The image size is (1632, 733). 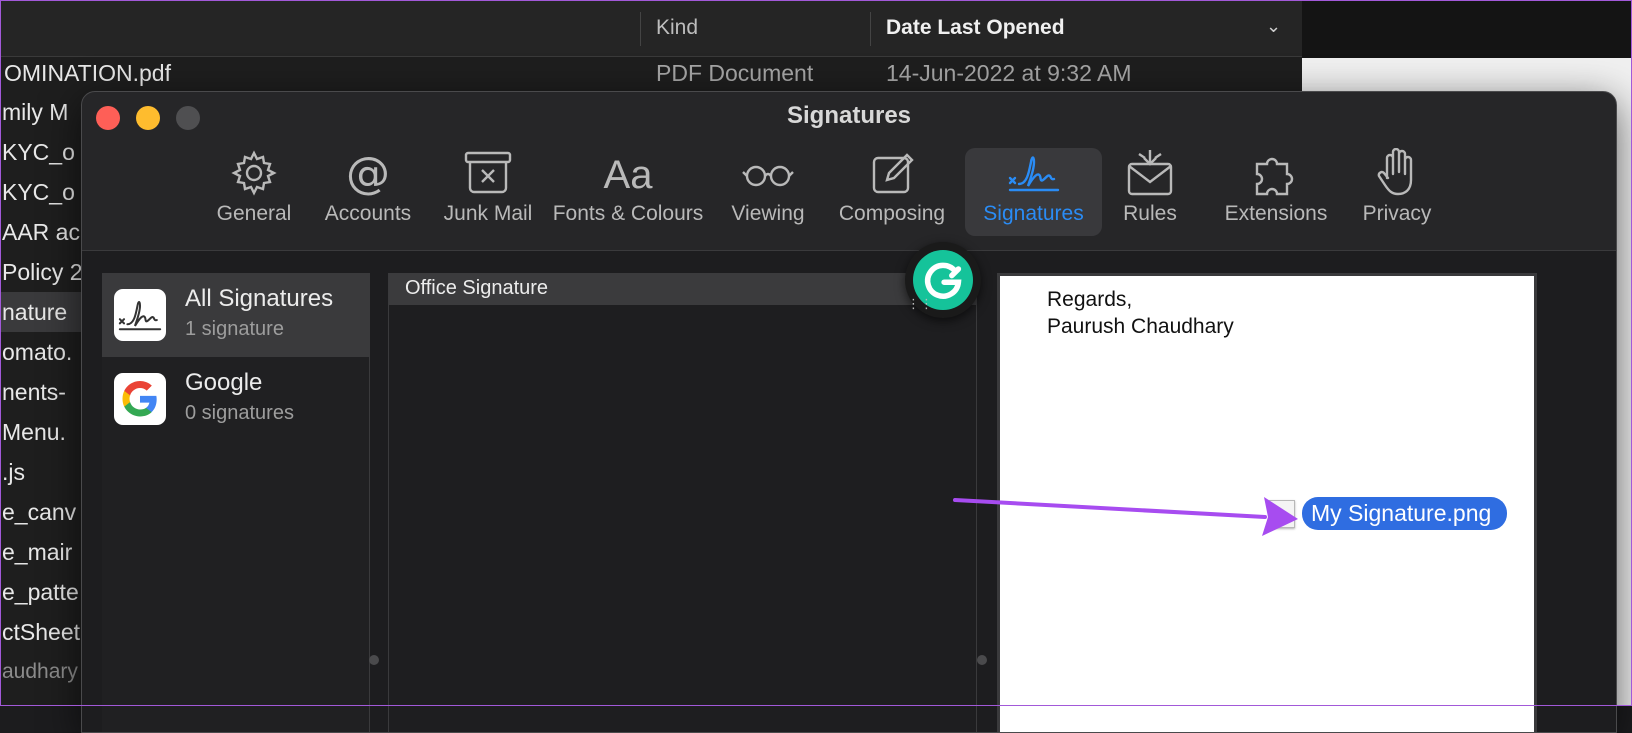 I want to click on hand-icon, so click(x=1395, y=172).